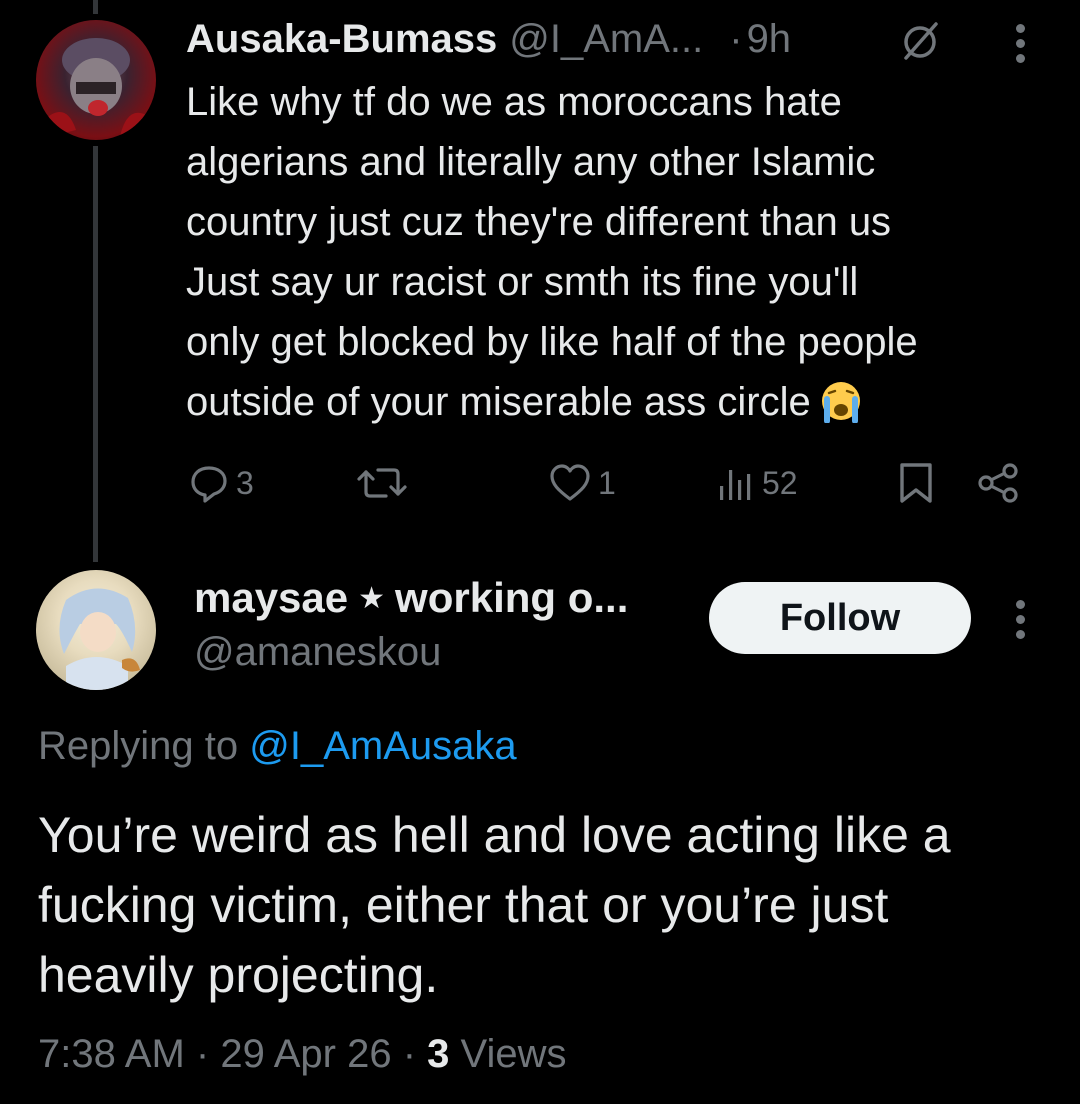  I want to click on replying-to-mention: @I_AmAusaka, so click(382, 746).